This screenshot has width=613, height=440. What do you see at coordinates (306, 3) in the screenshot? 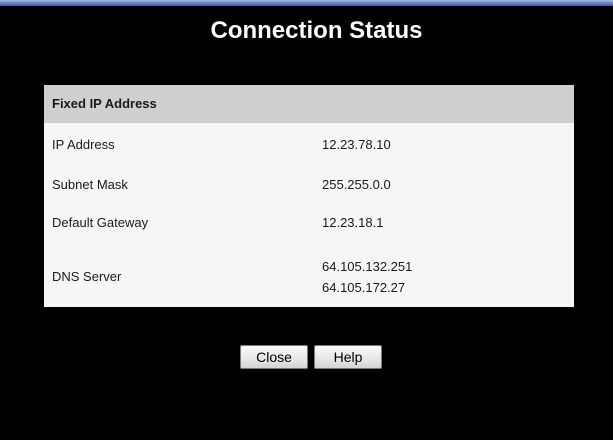
I see `window-top-bar` at bounding box center [306, 3].